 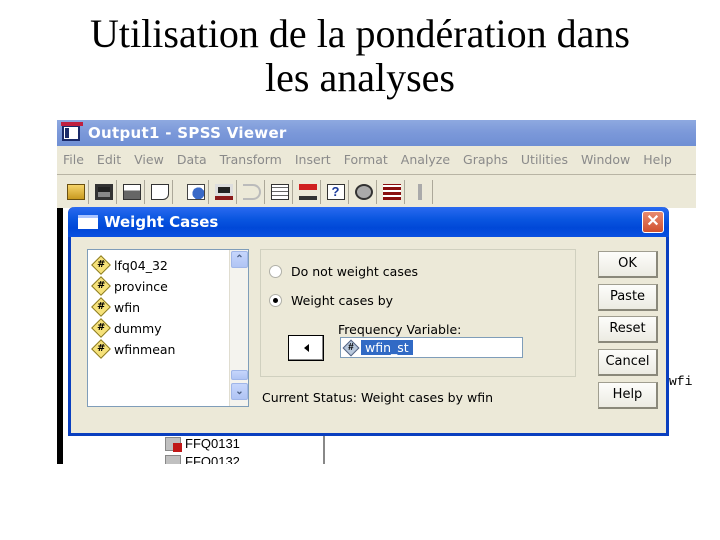 What do you see at coordinates (149, 159) in the screenshot?
I see `menu-view: View` at bounding box center [149, 159].